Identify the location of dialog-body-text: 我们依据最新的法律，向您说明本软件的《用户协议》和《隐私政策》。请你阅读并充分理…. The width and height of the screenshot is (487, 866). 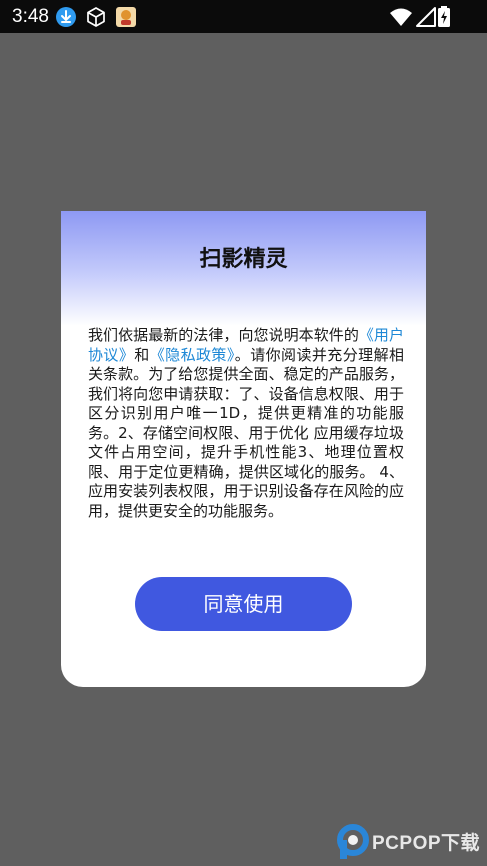
(246, 423).